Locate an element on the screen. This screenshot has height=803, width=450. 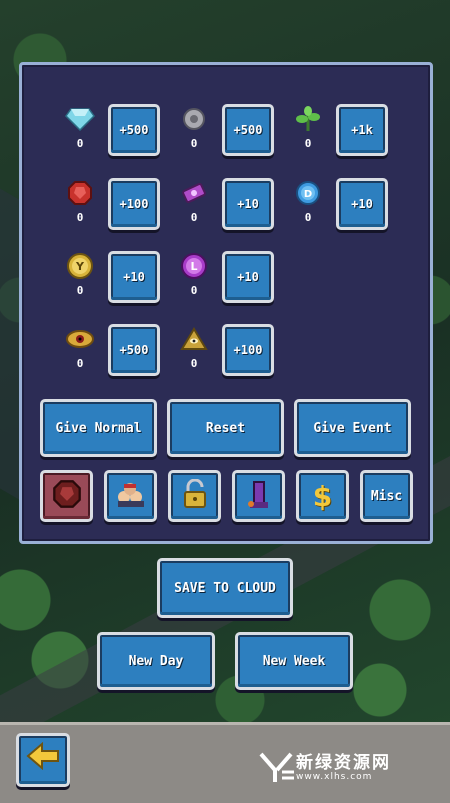
diamond-icon is located at coordinates (80, 119).